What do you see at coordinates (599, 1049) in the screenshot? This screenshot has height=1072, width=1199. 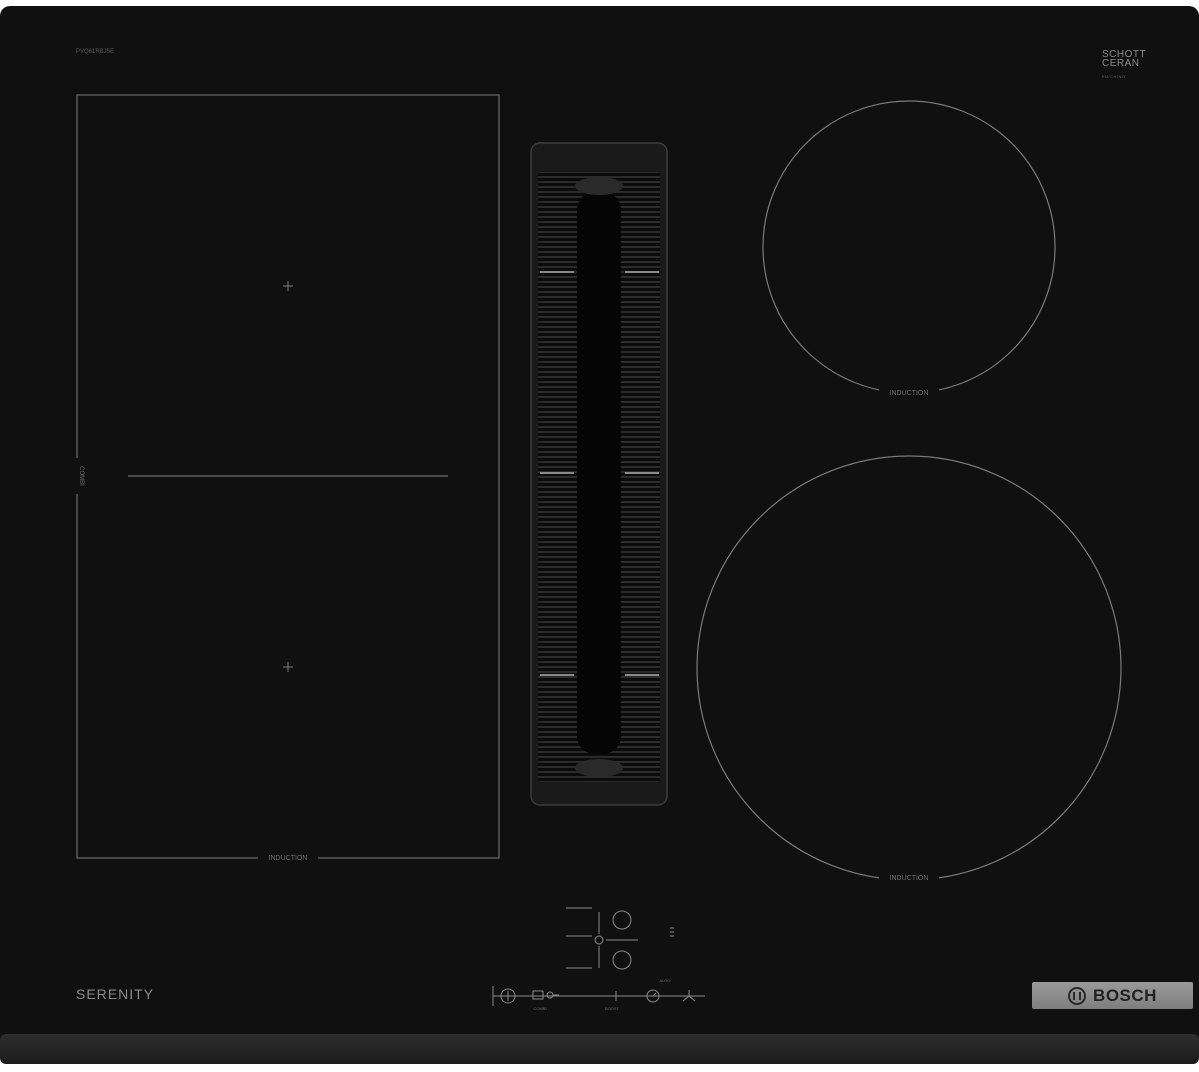 I see `front-edge-trim` at bounding box center [599, 1049].